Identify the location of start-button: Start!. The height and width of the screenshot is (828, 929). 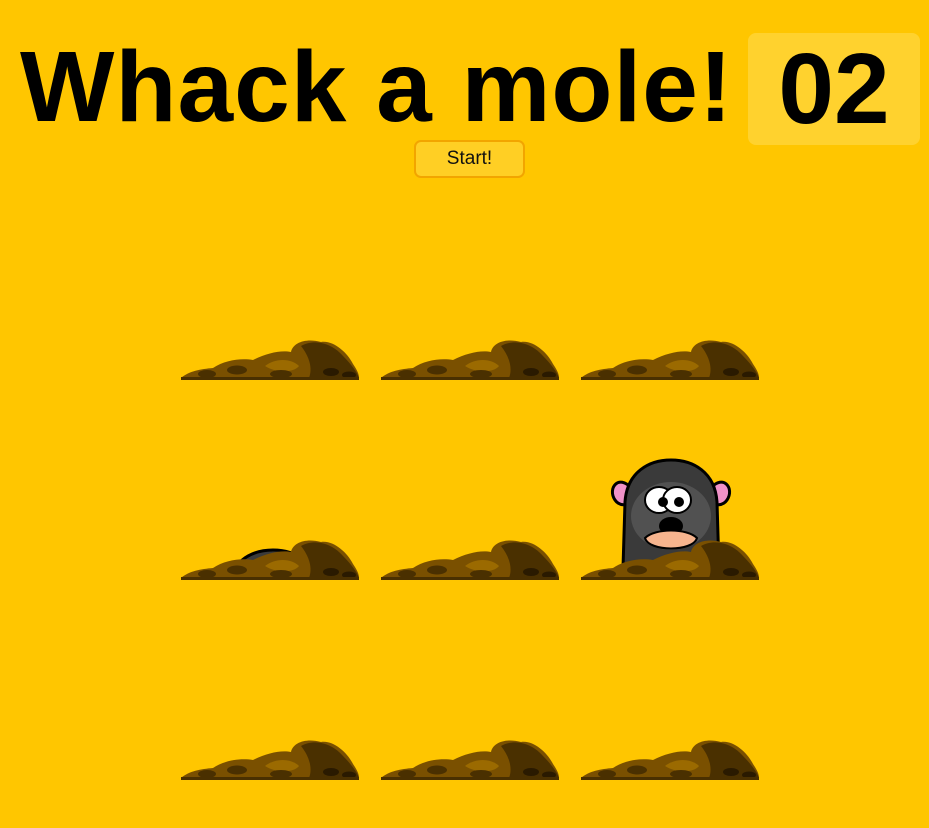
(469, 159).